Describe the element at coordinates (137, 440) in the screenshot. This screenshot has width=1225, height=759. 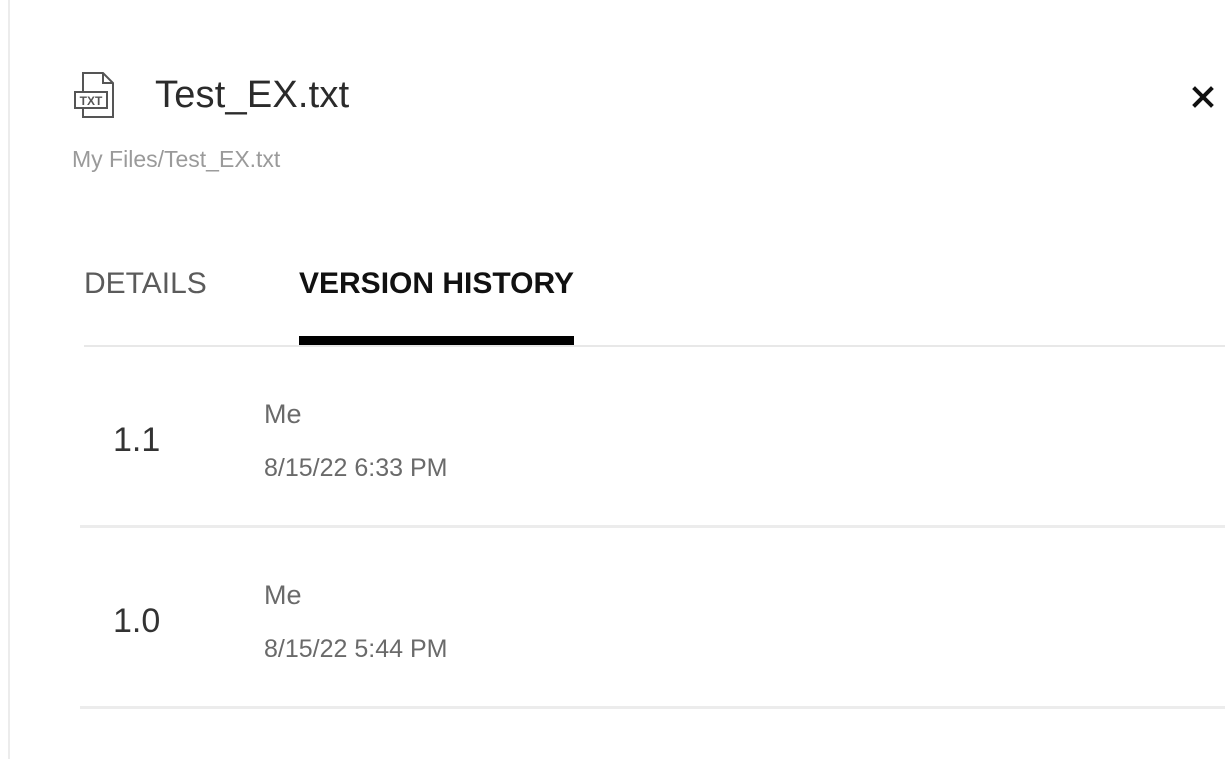
I see `version-number: 1.1` at that location.